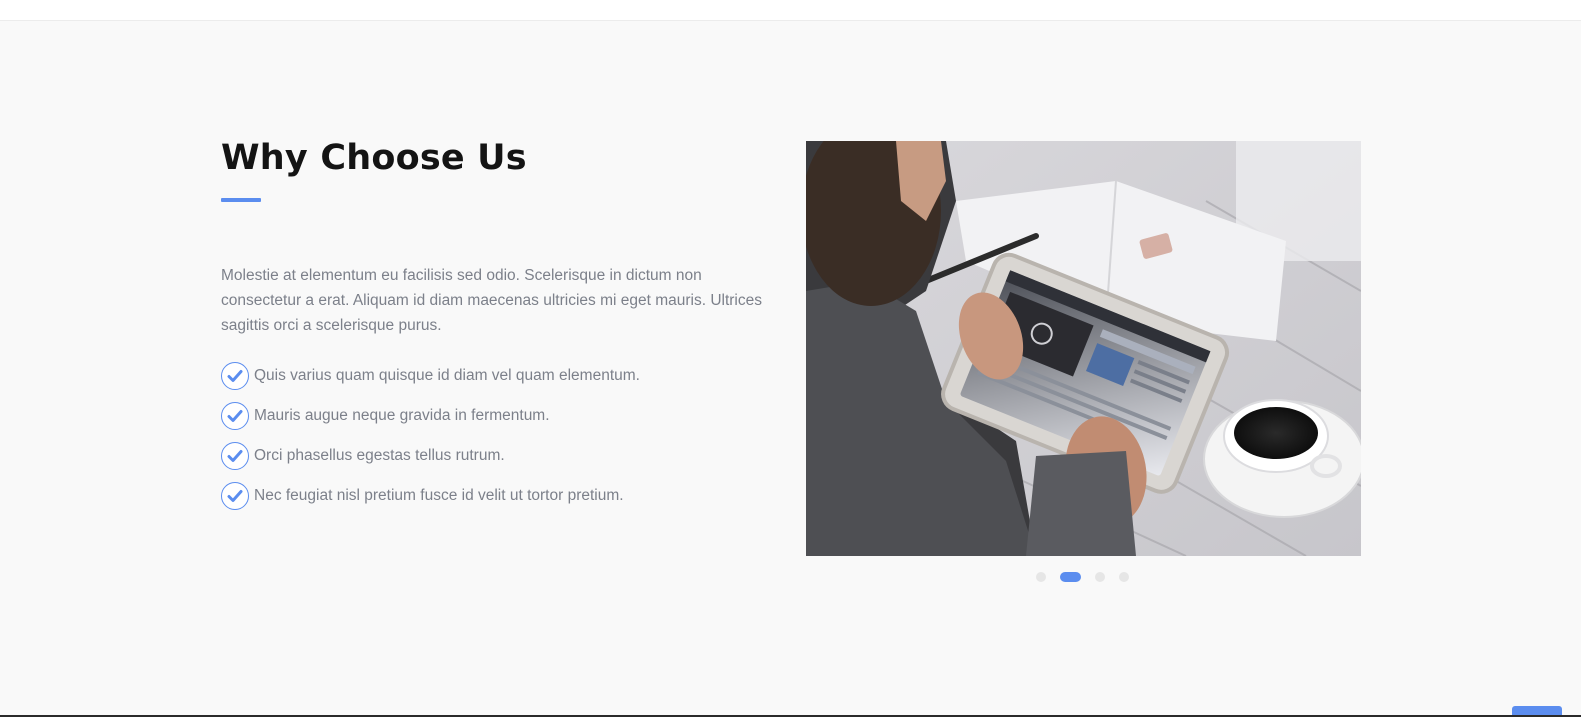 The width and height of the screenshot is (1581, 717). I want to click on feature-item: Orci phasellus egestas tellus rutrum., so click(501, 456).